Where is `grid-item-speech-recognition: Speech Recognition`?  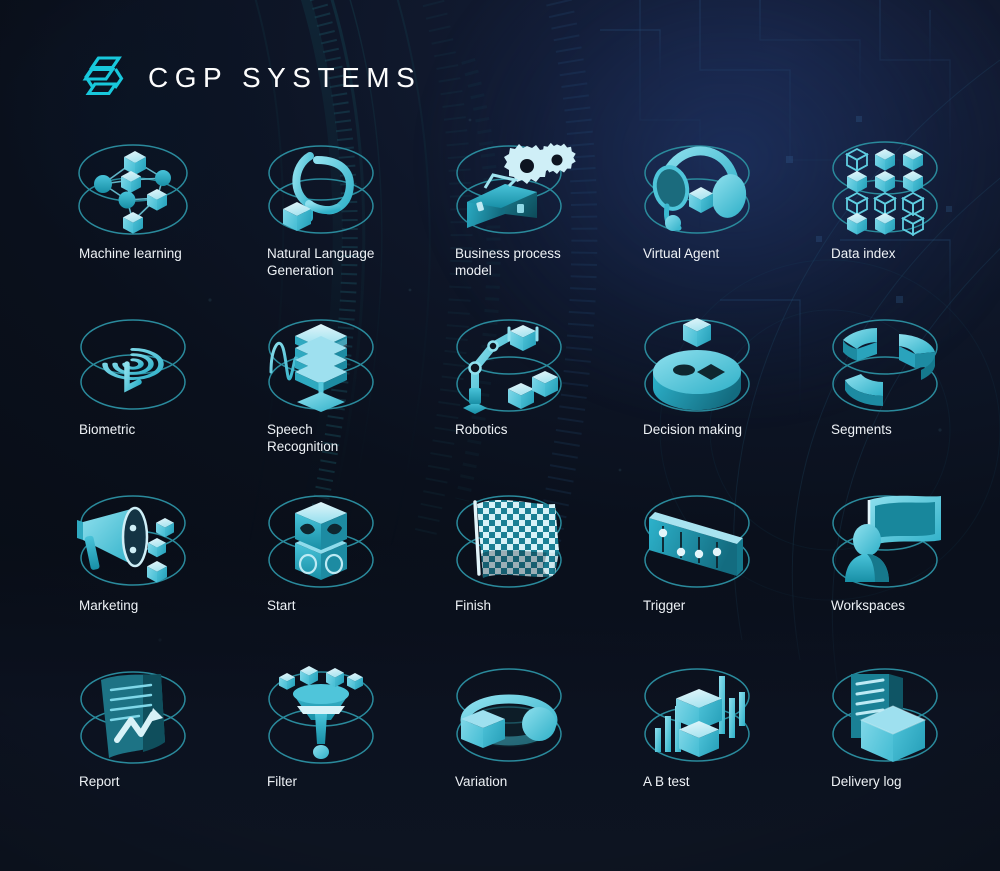 grid-item-speech-recognition: Speech Recognition is located at coordinates (345, 390).